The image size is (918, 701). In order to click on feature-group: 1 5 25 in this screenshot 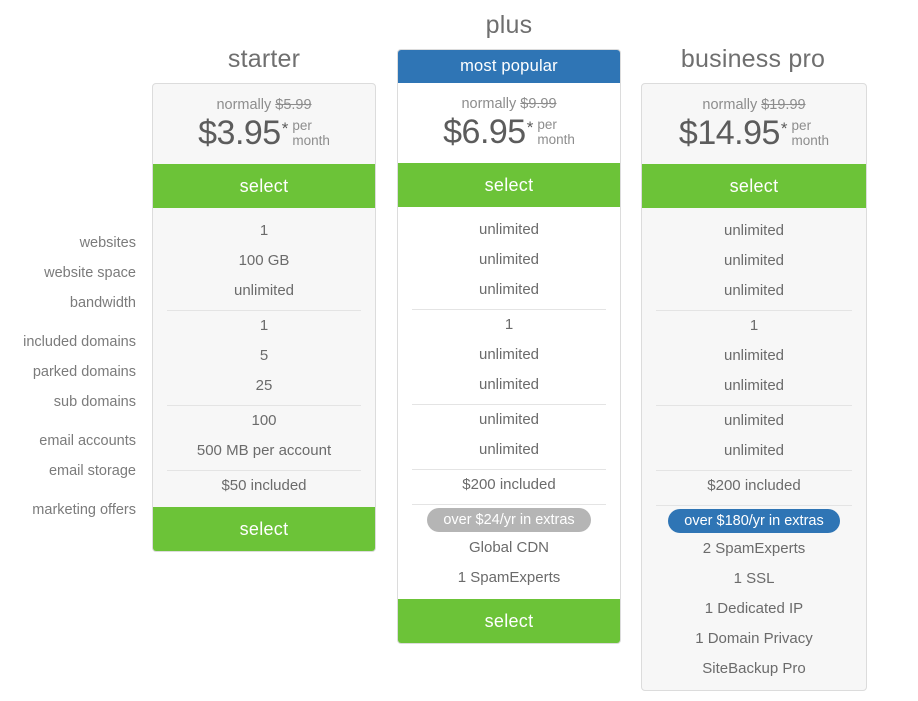, I will do `click(264, 357)`.